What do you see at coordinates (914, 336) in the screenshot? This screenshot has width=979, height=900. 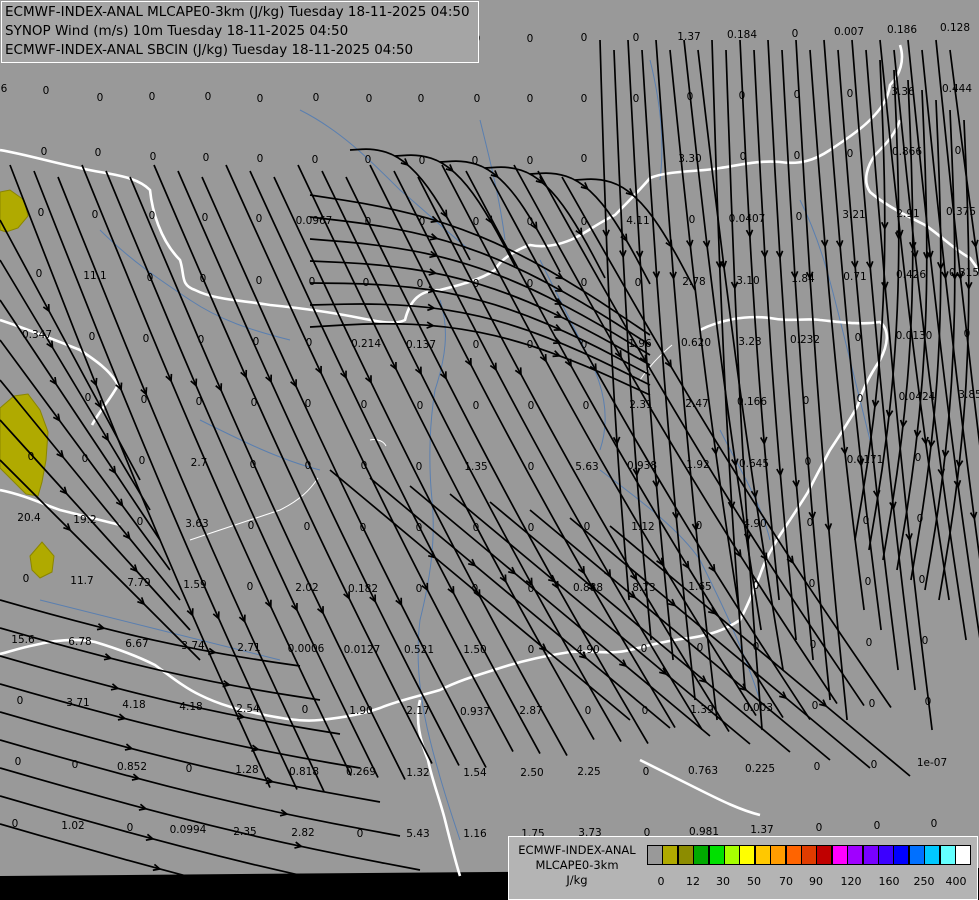 I see `sbcin-value: 0.0130` at bounding box center [914, 336].